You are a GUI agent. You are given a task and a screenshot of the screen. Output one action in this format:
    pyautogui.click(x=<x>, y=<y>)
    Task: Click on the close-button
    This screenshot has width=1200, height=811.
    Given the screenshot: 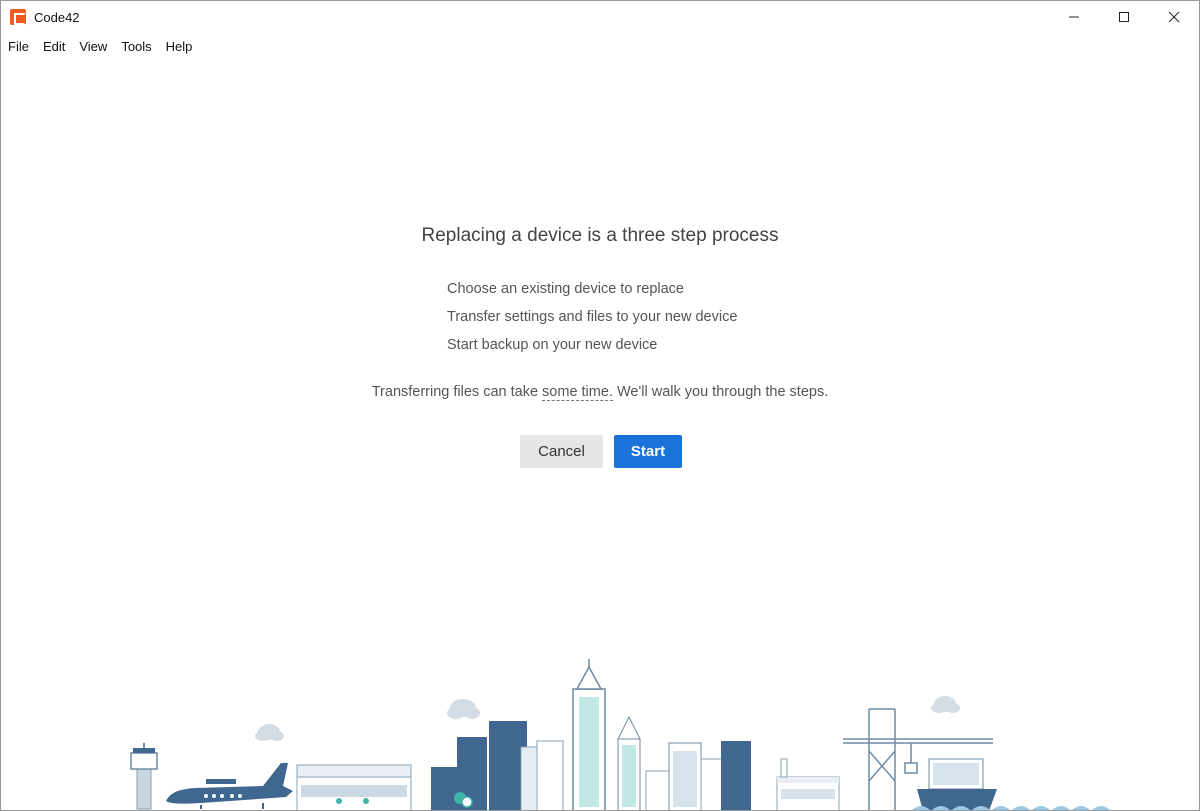 What is the action you would take?
    pyautogui.click(x=1174, y=17)
    